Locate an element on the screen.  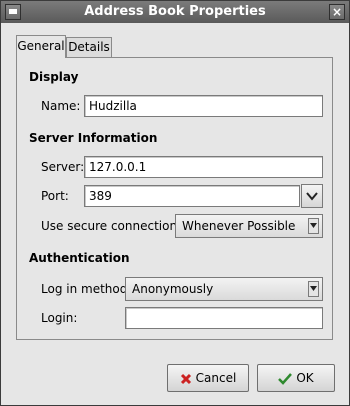
checkmark-icon is located at coordinates (285, 378).